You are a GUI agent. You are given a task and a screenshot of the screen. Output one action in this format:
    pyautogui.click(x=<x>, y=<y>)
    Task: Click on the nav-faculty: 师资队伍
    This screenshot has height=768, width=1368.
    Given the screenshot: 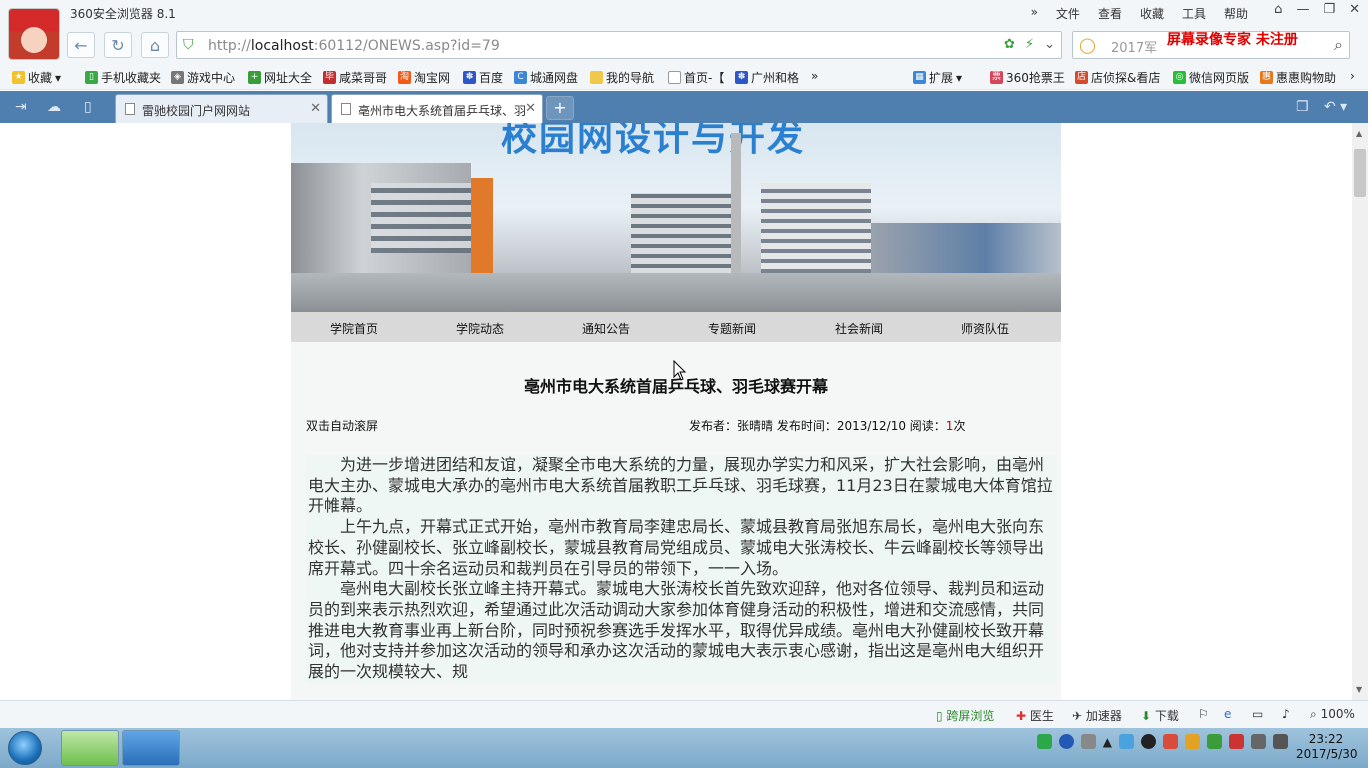 What is the action you would take?
    pyautogui.click(x=985, y=328)
    